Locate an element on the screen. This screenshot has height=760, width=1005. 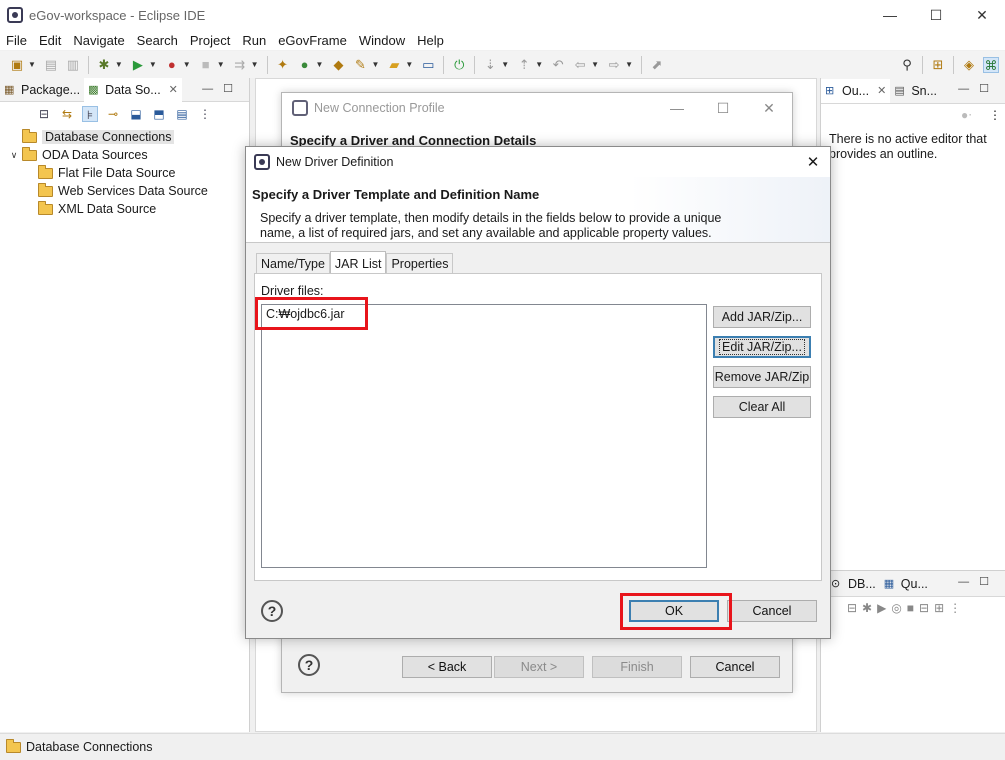
forward-icon: ⇨ is located at coordinates (614, 65).